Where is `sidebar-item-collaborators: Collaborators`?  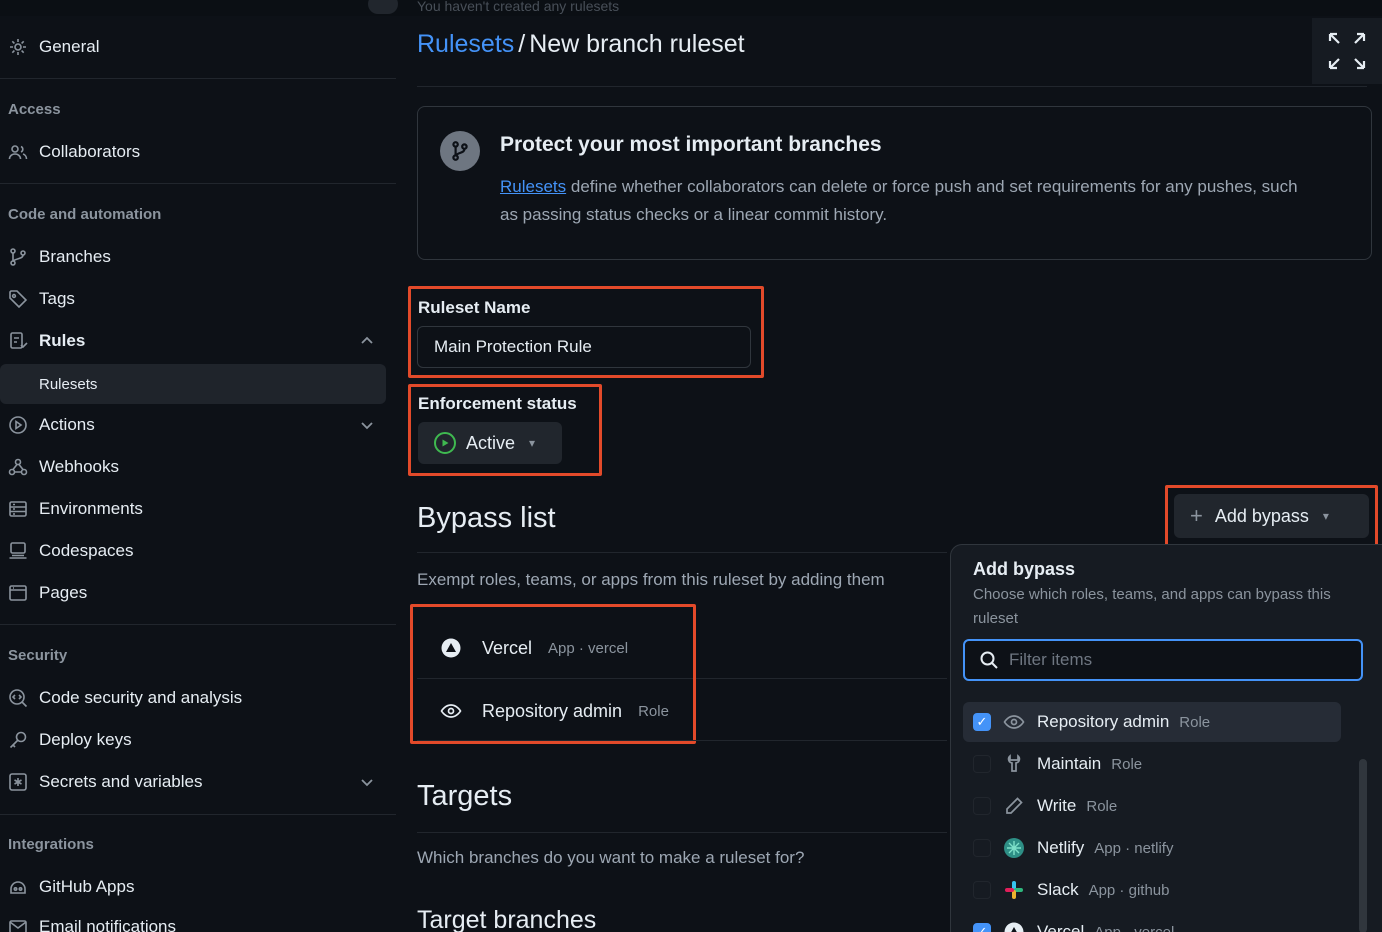 sidebar-item-collaborators: Collaborators is located at coordinates (193, 152).